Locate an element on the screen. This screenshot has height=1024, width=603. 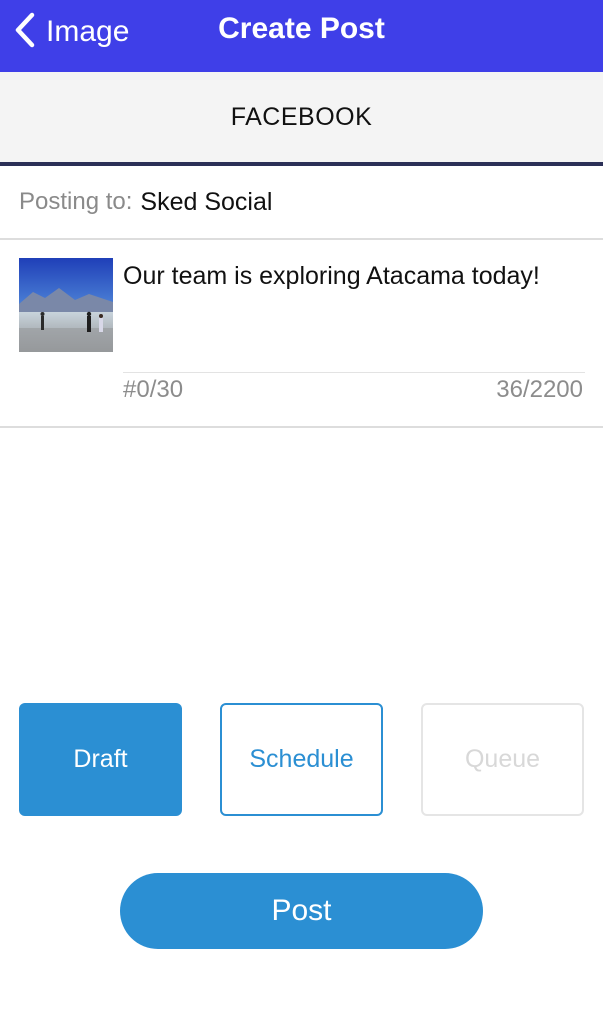
posting-to-label: Posting to: is located at coordinates (76, 201).